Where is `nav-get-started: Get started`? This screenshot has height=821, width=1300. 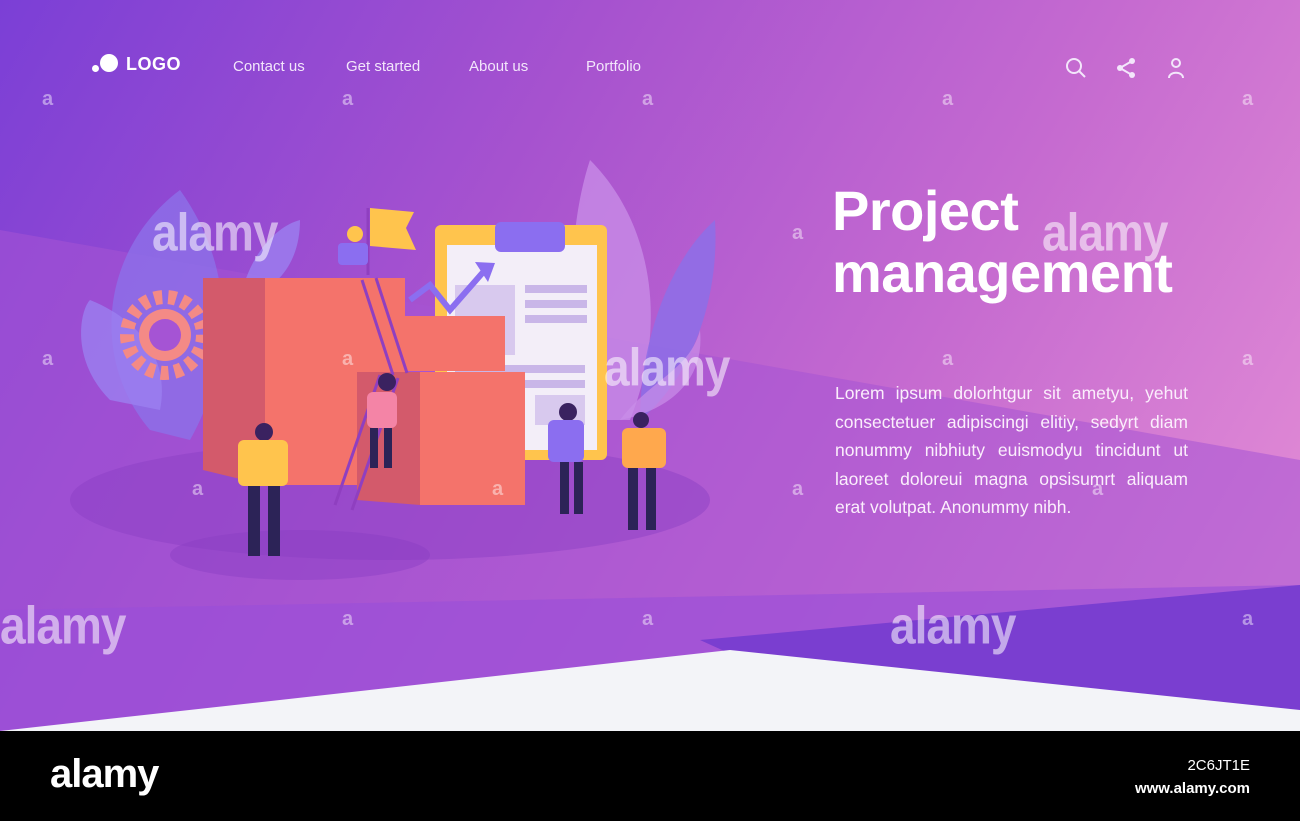
nav-get-started: Get started is located at coordinates (383, 66).